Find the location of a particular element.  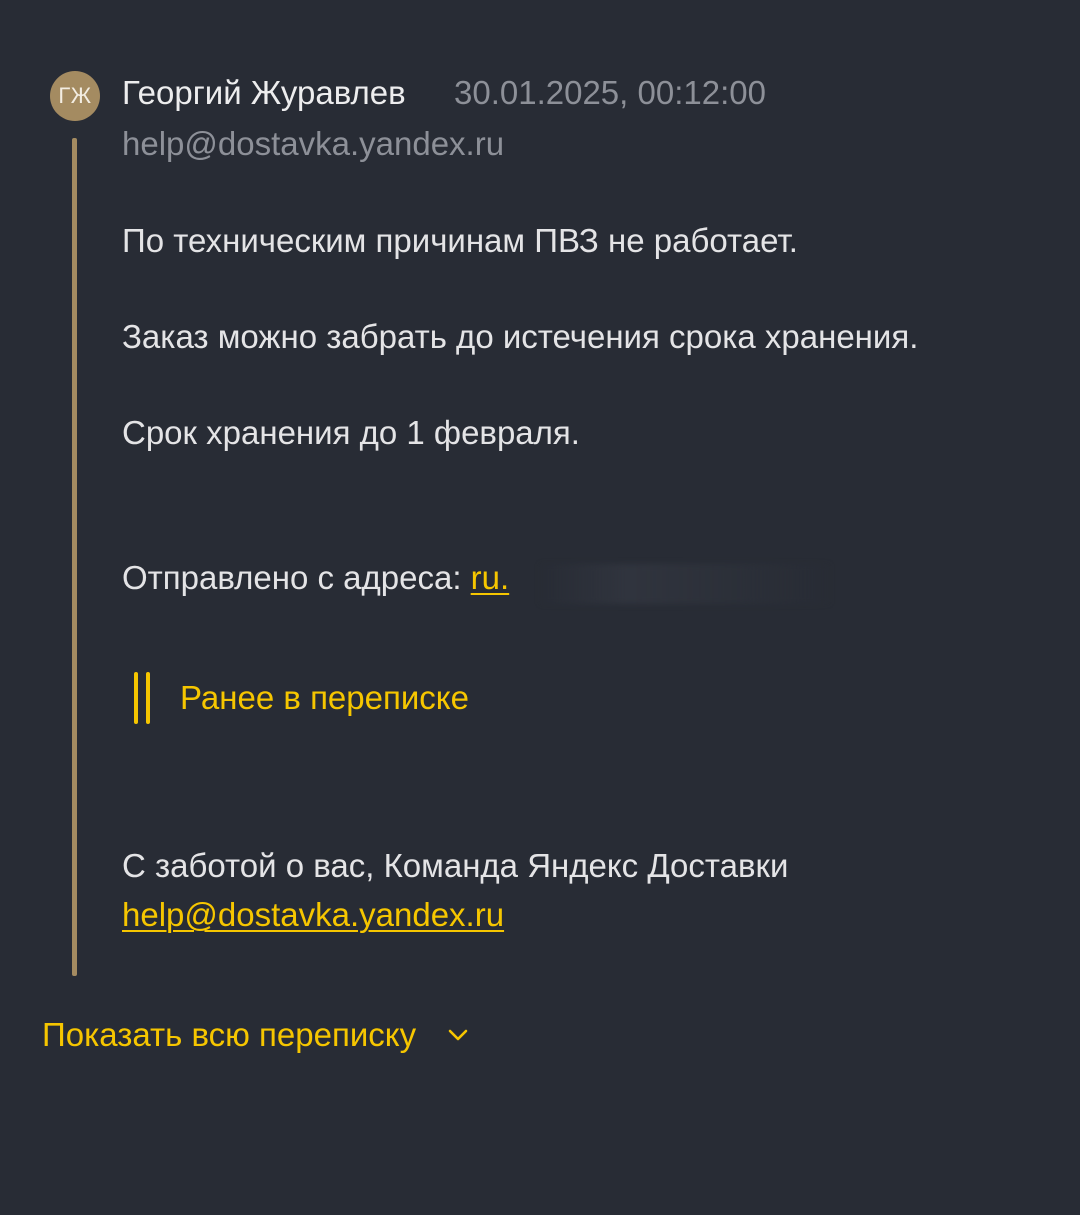

sender-name: Георгий Журавлев is located at coordinates (264, 93).